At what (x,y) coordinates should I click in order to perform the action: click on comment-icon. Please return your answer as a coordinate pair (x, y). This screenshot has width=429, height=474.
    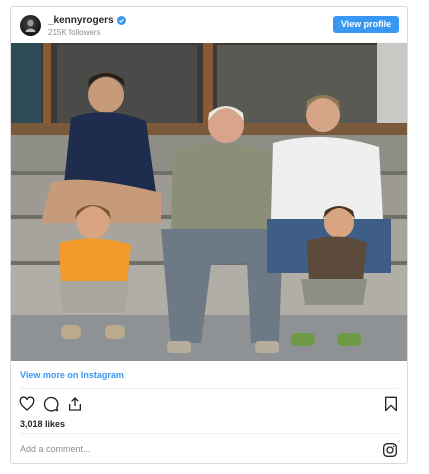
    Looking at the image, I should click on (51, 404).